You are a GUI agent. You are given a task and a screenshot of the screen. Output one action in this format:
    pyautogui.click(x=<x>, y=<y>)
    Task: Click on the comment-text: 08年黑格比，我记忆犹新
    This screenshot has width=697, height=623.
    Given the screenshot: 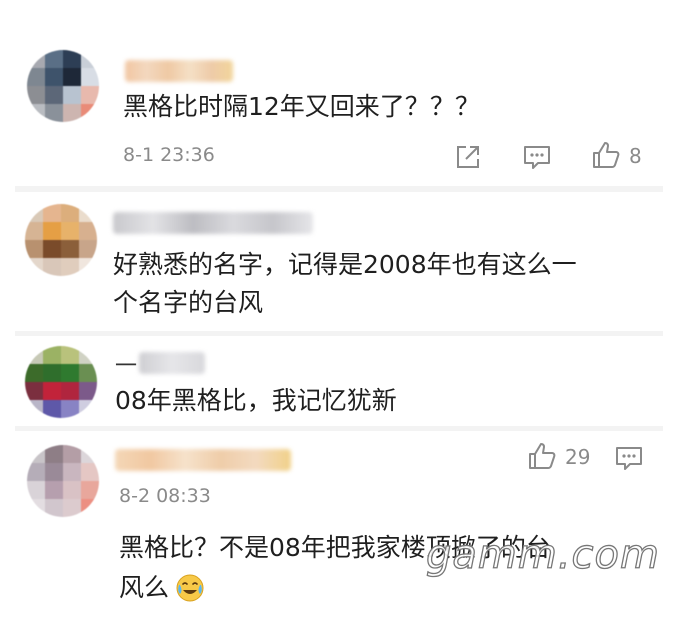 What is the action you would take?
    pyautogui.click(x=256, y=400)
    